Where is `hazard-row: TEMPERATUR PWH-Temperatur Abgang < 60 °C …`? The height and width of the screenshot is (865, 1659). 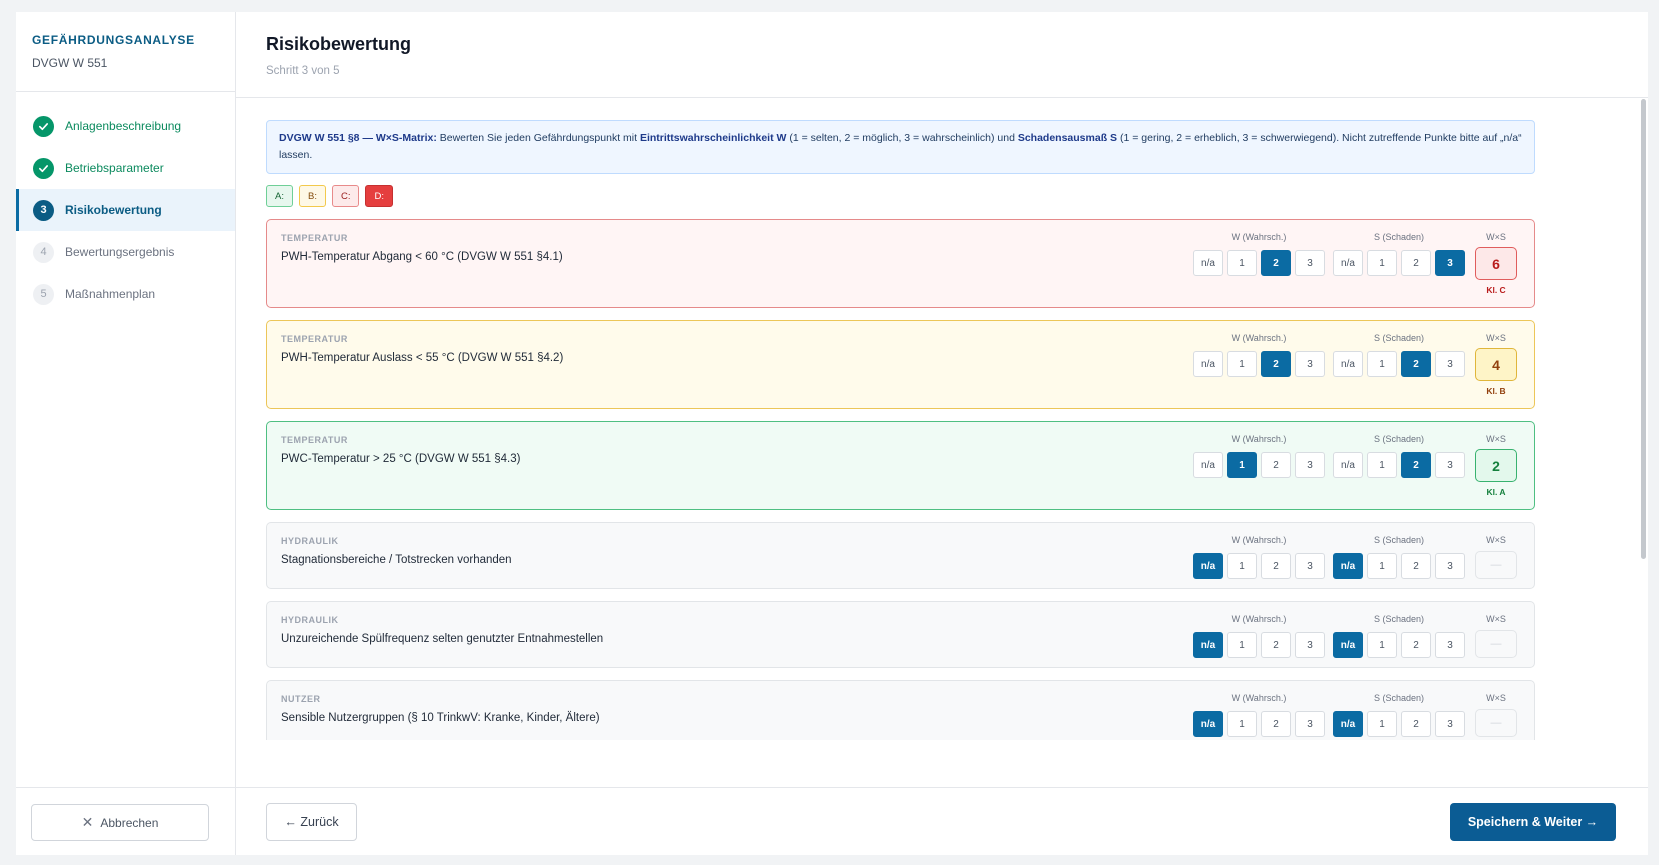 hazard-row: TEMPERATUR PWH-Temperatur Abgang < 60 °C … is located at coordinates (900, 263).